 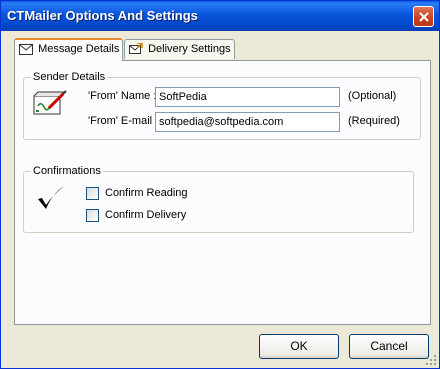 What do you see at coordinates (389, 346) in the screenshot?
I see `cancel-button: Cancel` at bounding box center [389, 346].